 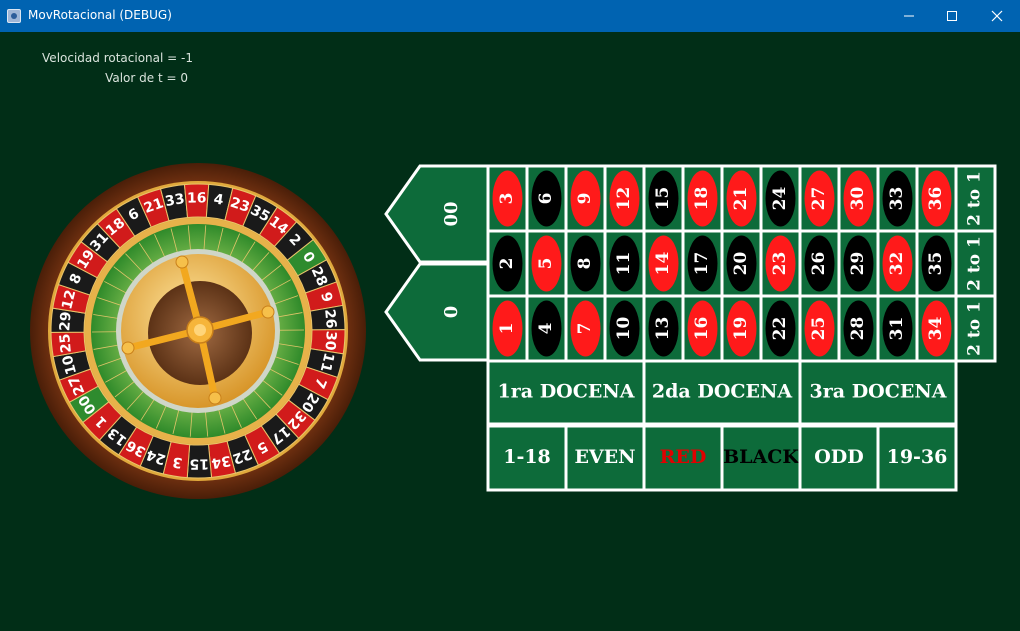 What do you see at coordinates (451, 312) in the screenshot?
I see `zero-label: 0` at bounding box center [451, 312].